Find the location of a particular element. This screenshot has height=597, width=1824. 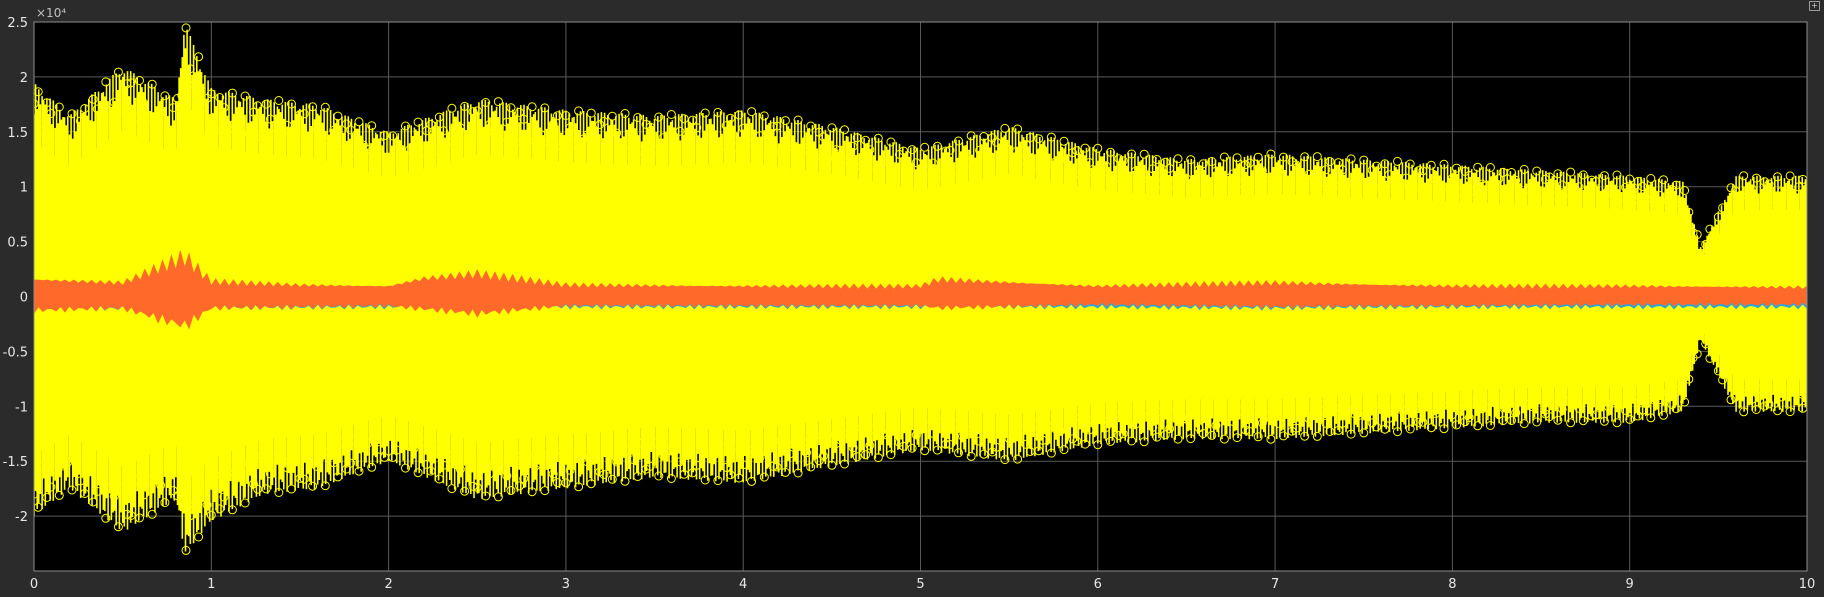

y-tick-label: 1.5 is located at coordinates (17, 133).